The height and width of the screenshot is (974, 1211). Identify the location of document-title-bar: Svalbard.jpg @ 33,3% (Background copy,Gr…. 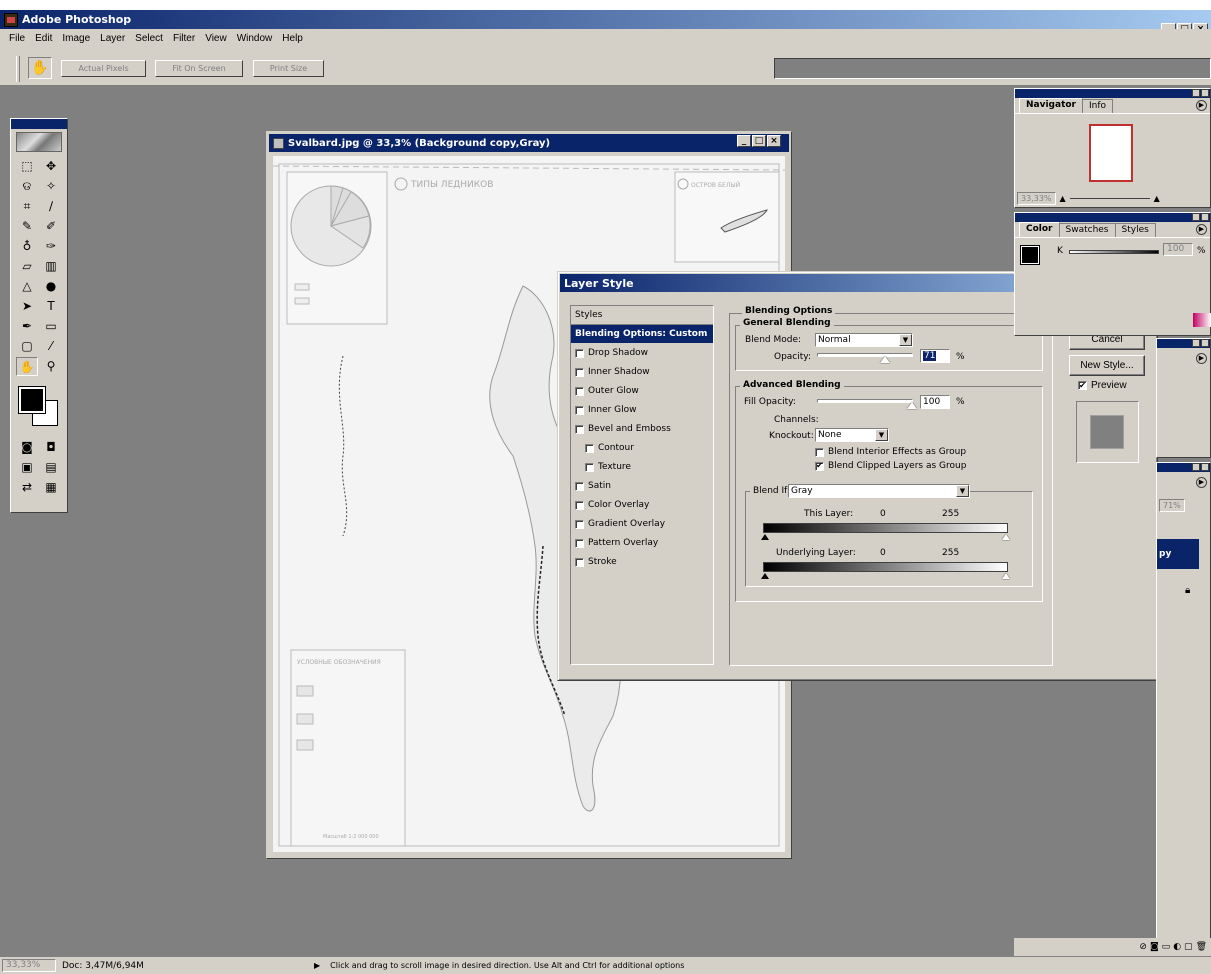
(529, 143).